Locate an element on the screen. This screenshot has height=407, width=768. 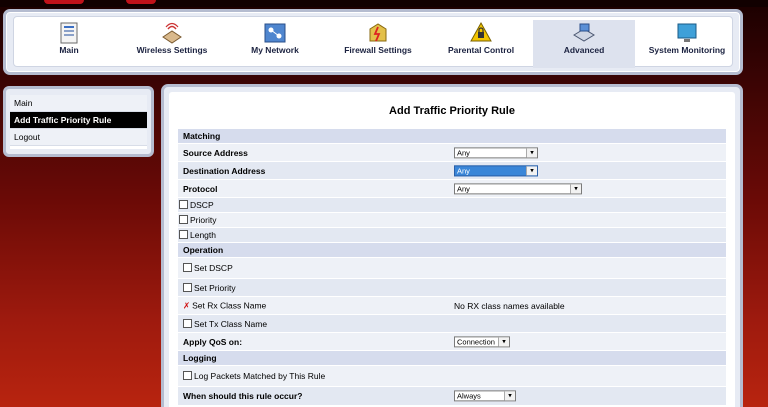
nav-label: Wireless Settings is located at coordinates (172, 50).